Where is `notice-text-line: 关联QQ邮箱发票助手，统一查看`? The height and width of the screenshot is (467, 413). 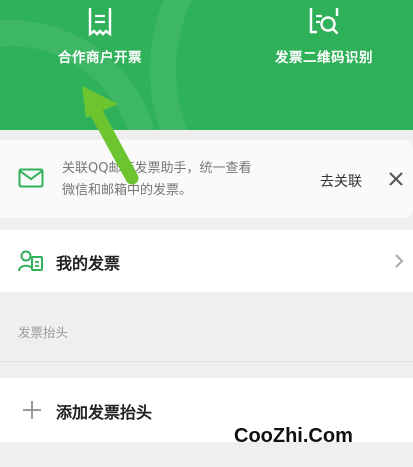 notice-text-line: 关联QQ邮箱发票助手，统一查看 is located at coordinates (157, 168).